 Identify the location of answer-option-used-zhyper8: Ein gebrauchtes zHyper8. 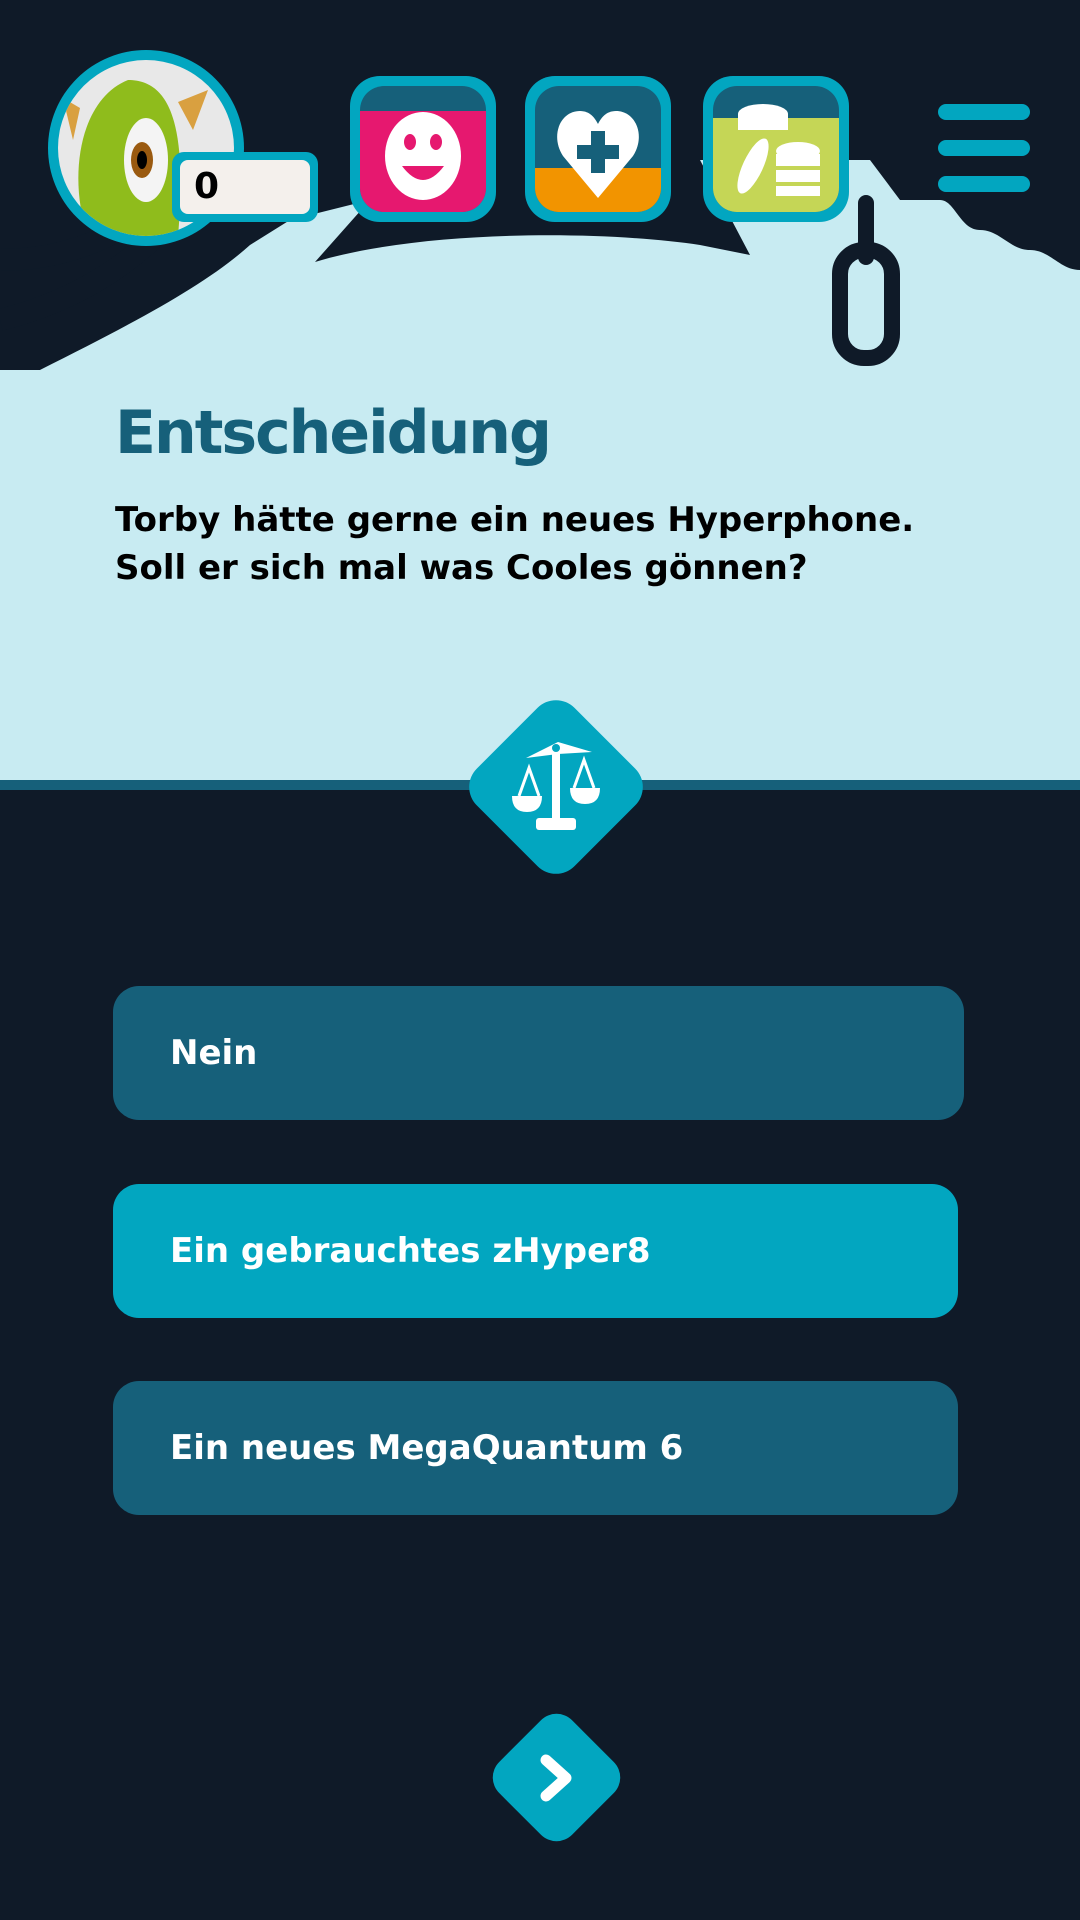
(535, 1251).